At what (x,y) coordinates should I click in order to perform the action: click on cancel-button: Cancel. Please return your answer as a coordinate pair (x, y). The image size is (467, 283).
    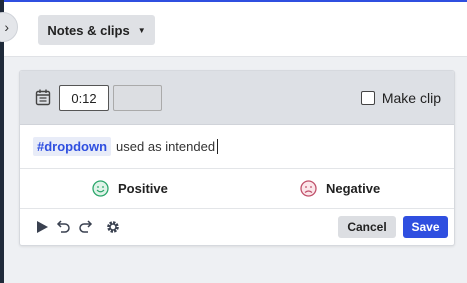
    Looking at the image, I should click on (367, 227).